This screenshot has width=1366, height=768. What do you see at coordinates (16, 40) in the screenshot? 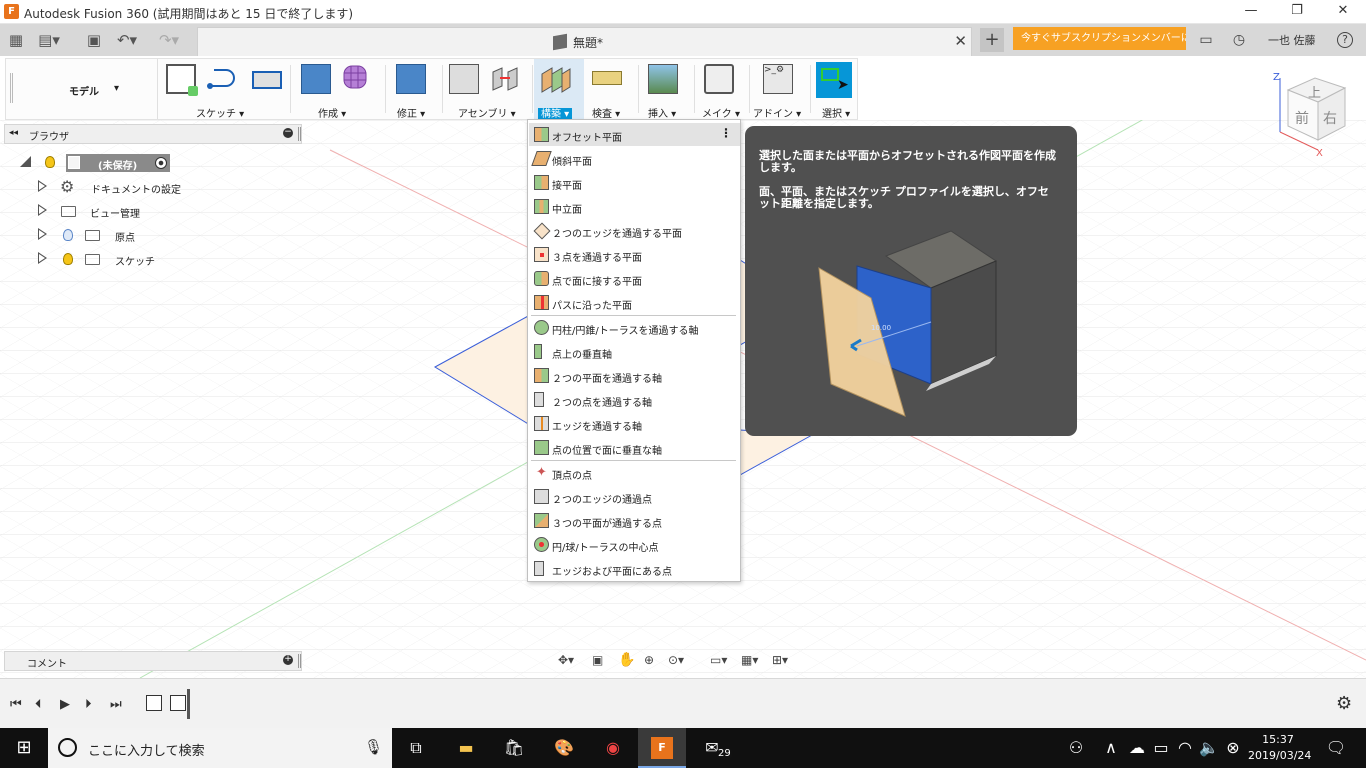
I see `app-grid-icon: ▦` at bounding box center [16, 40].